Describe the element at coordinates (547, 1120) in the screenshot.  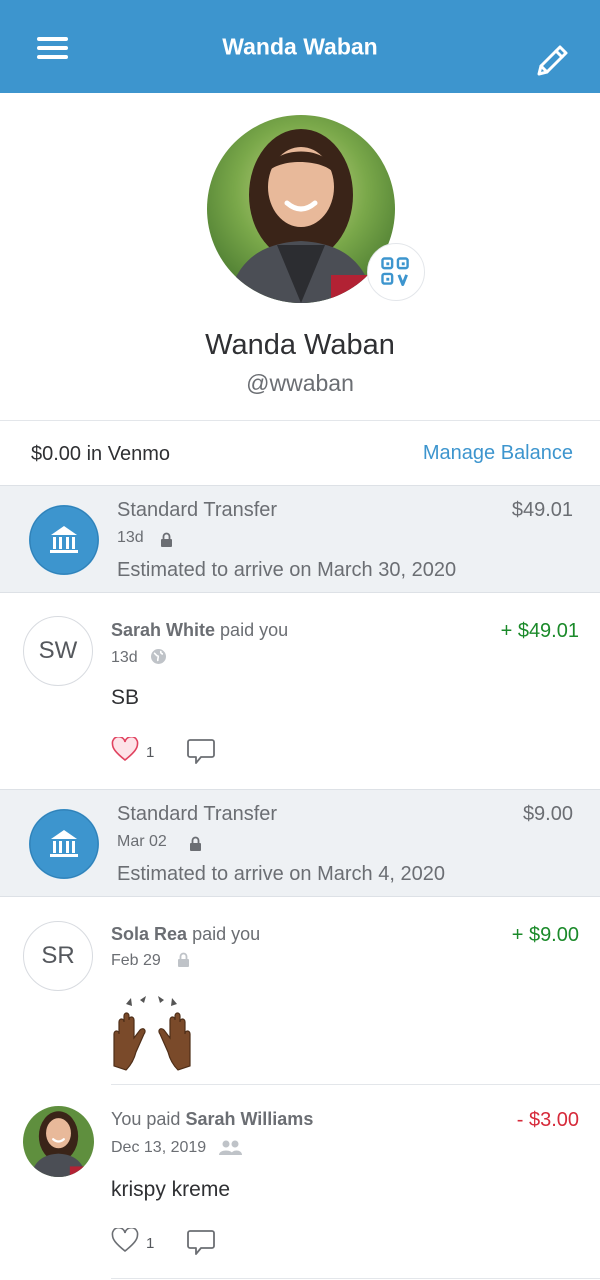
I see `story-amount: - $3.00` at that location.